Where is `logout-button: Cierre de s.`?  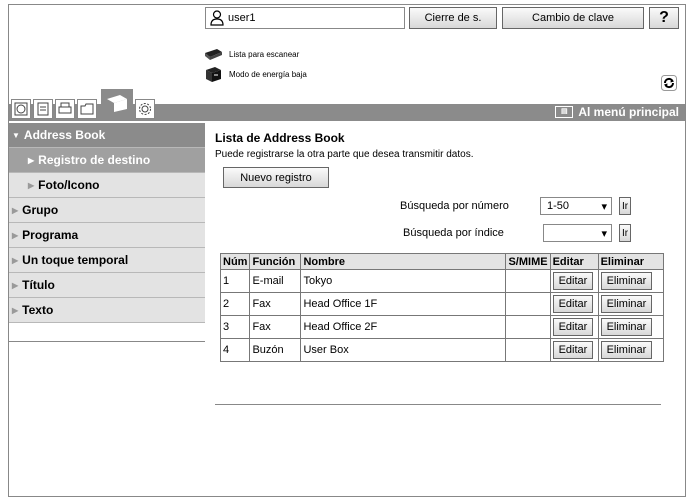 logout-button: Cierre de s. is located at coordinates (453, 18).